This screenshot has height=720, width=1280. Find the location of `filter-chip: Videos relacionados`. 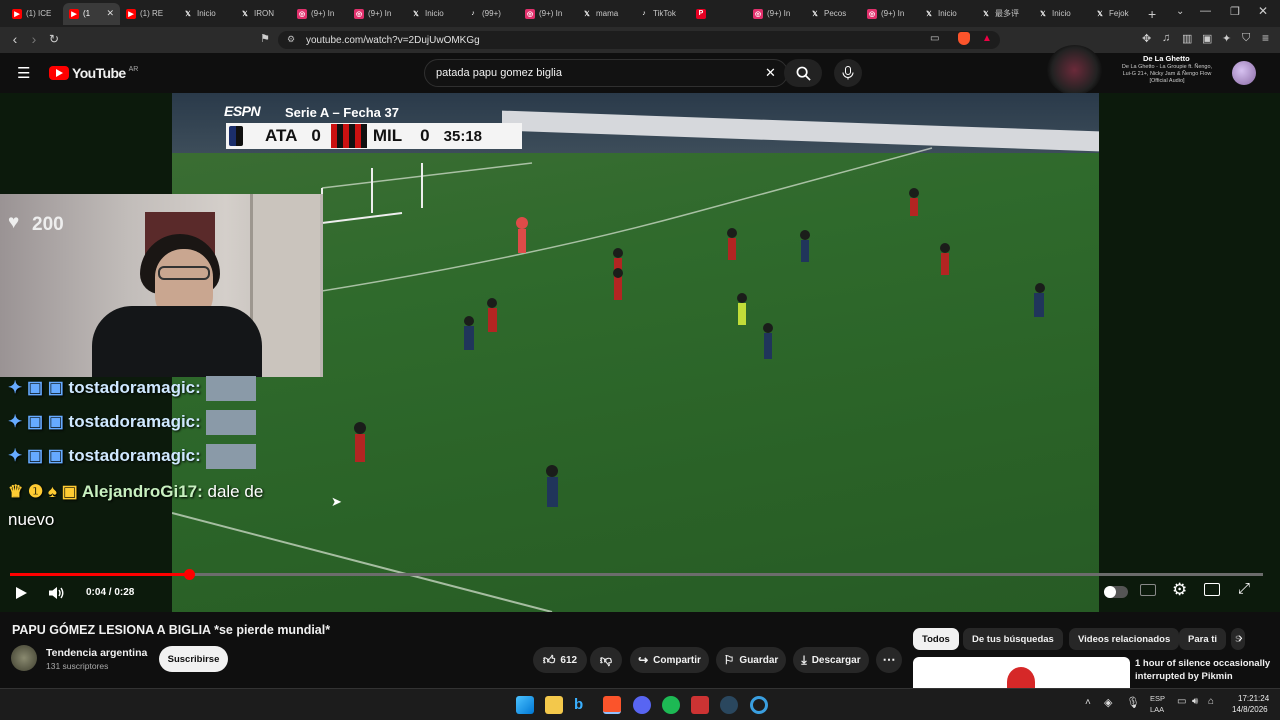

filter-chip: Videos relacionados is located at coordinates (1124, 639).